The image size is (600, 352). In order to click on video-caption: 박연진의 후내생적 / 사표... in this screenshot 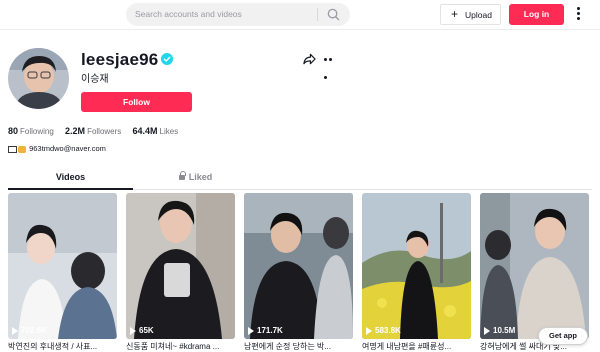, I will do `click(62, 346)`.